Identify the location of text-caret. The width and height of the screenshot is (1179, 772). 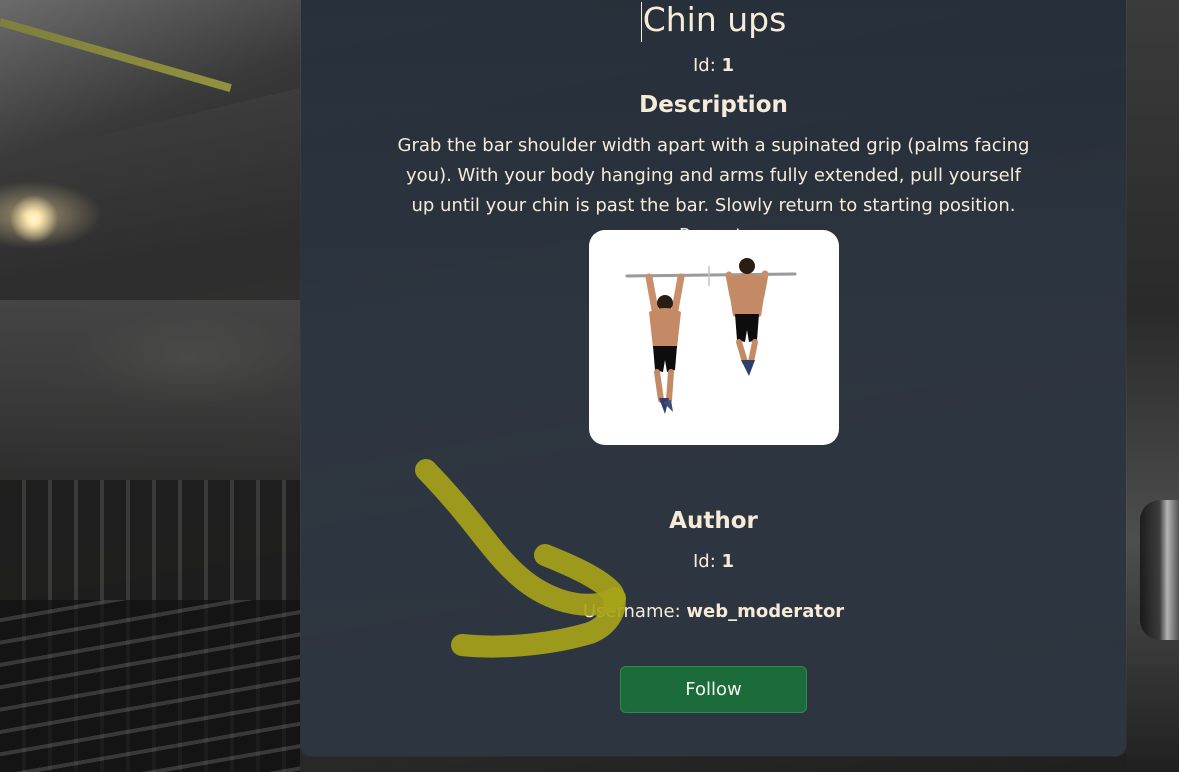
(641, 21).